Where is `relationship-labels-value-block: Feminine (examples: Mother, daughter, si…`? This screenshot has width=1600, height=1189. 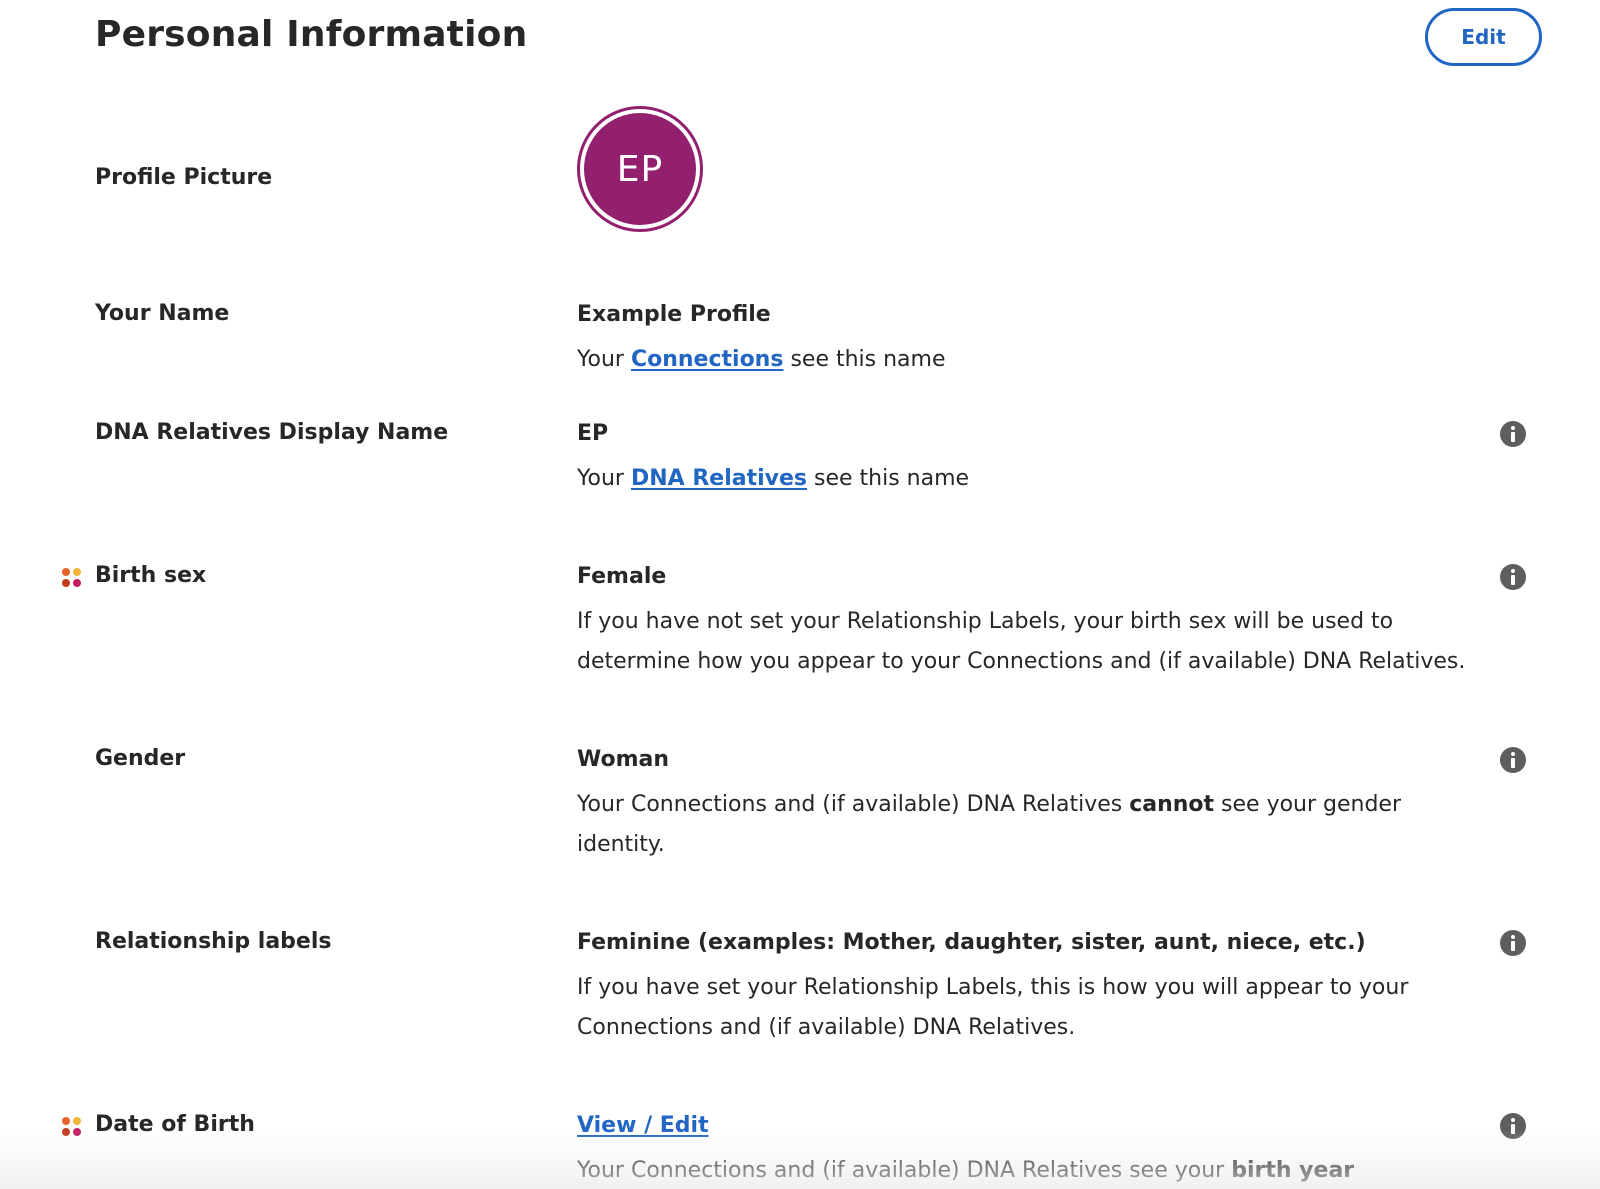
relationship-labels-value-block: Feminine (examples: Mother, daughter, si… is located at coordinates (1017, 988).